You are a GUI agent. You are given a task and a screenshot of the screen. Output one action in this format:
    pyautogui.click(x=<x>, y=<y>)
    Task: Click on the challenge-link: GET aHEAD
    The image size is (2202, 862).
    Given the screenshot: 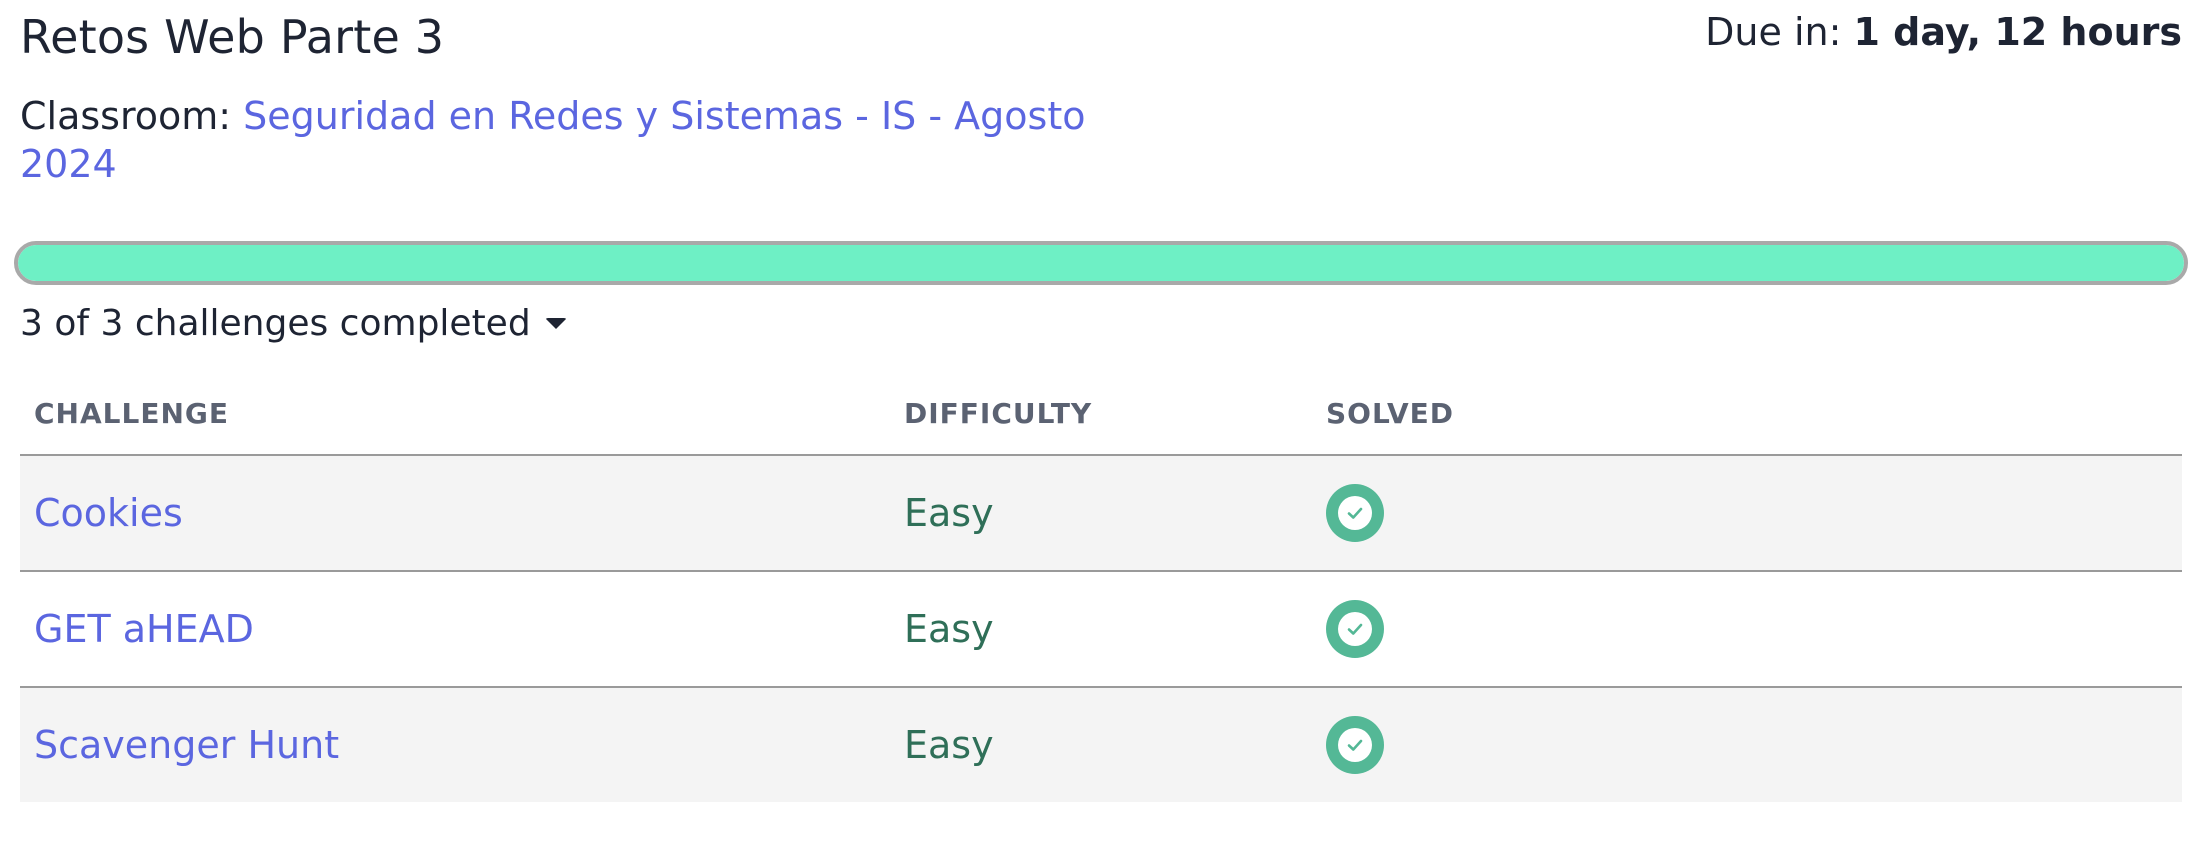 What is the action you would take?
    pyautogui.click(x=144, y=629)
    